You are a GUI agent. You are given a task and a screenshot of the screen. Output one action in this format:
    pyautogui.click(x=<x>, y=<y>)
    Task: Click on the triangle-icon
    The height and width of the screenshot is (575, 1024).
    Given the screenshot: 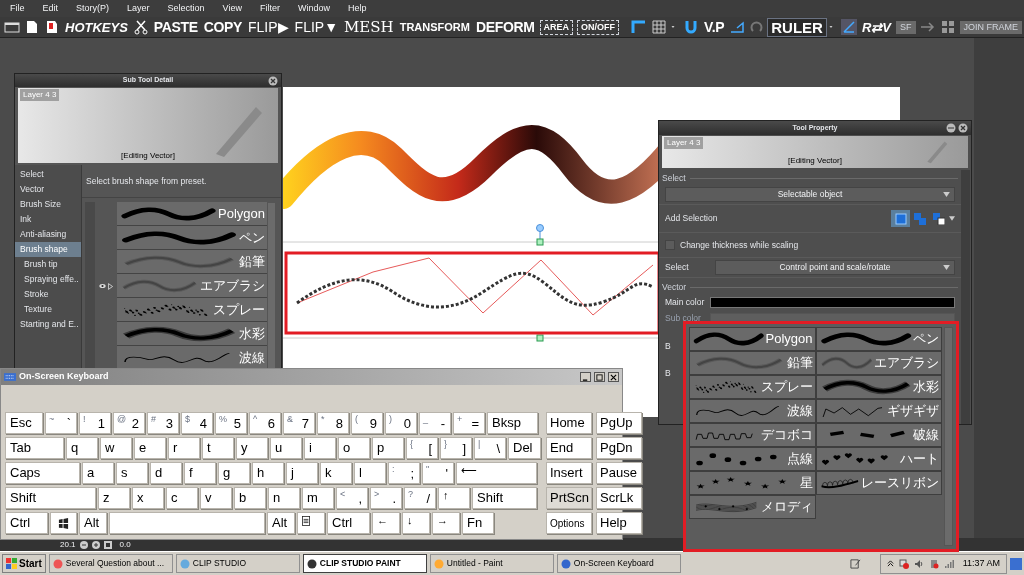 What is the action you would take?
    pyautogui.click(x=110, y=286)
    